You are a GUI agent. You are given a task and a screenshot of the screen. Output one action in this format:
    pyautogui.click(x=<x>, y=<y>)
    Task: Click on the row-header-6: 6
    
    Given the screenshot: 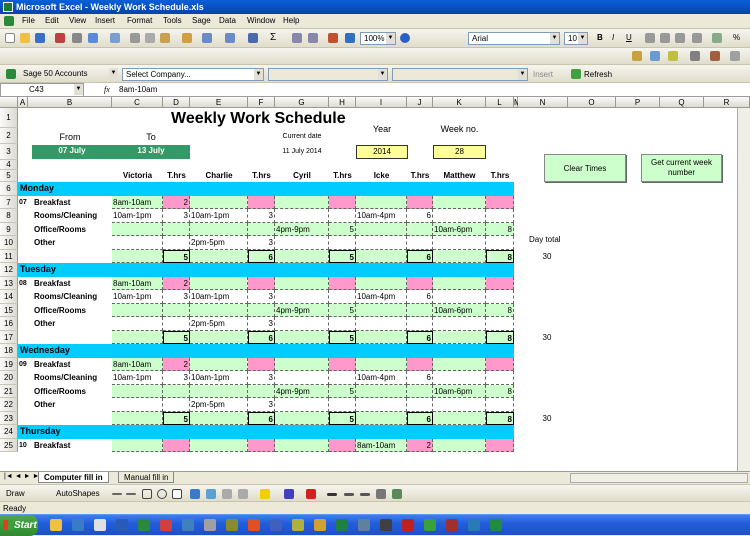 What is the action you would take?
    pyautogui.click(x=9, y=189)
    